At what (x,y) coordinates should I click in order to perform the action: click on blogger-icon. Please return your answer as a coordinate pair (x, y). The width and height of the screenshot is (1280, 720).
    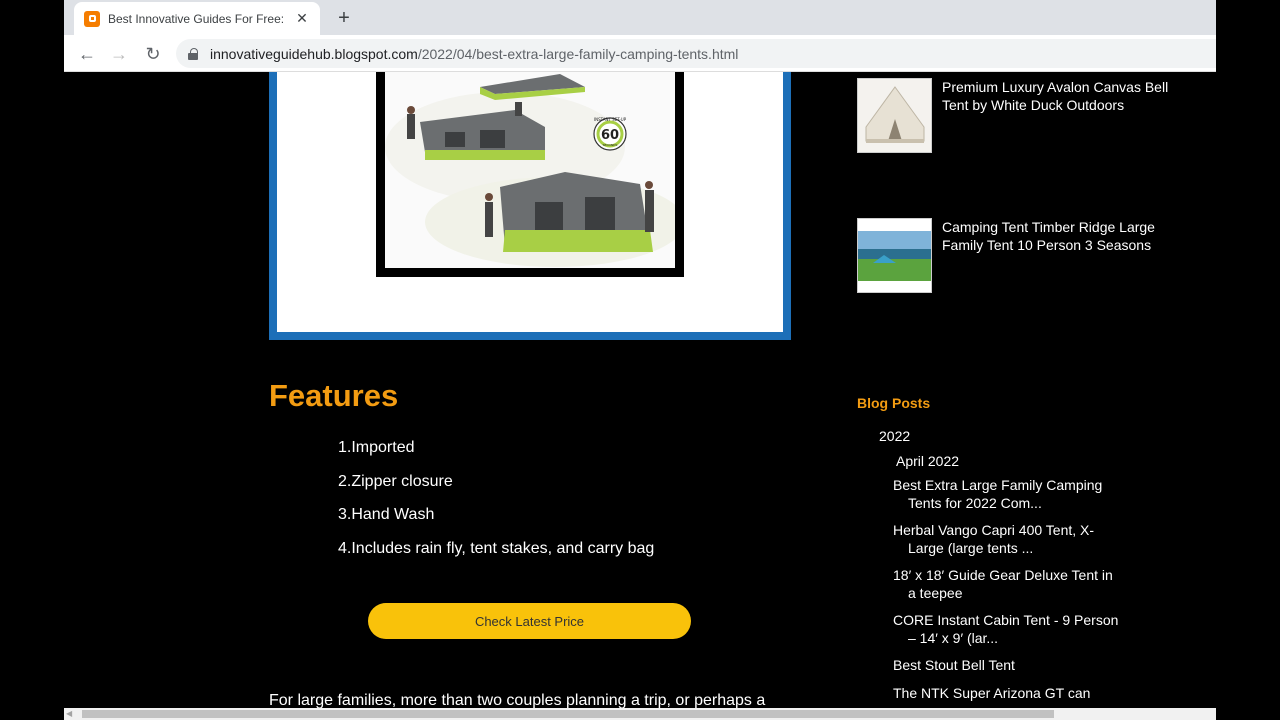
    Looking at the image, I should click on (92, 18).